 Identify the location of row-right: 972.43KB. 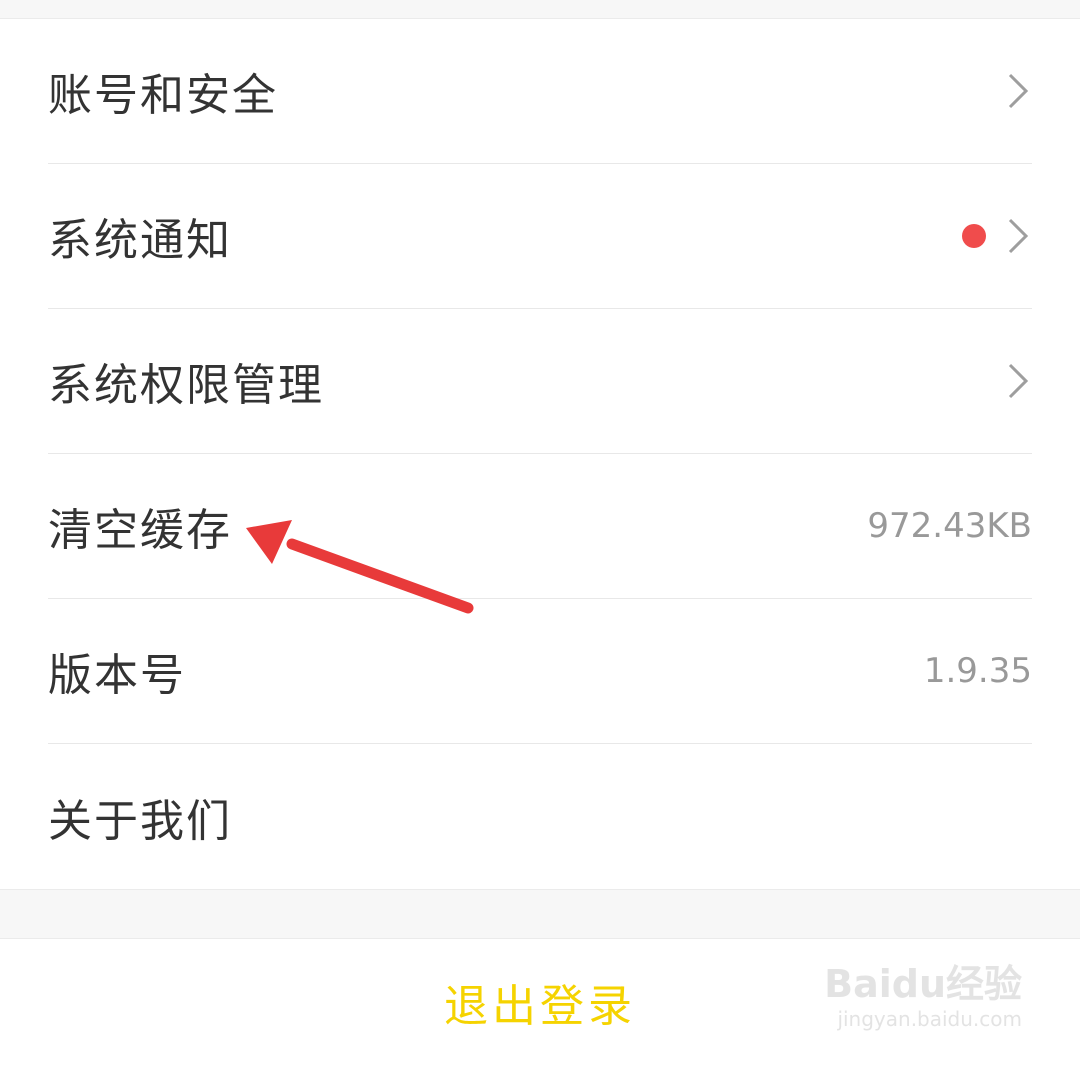
(949, 526).